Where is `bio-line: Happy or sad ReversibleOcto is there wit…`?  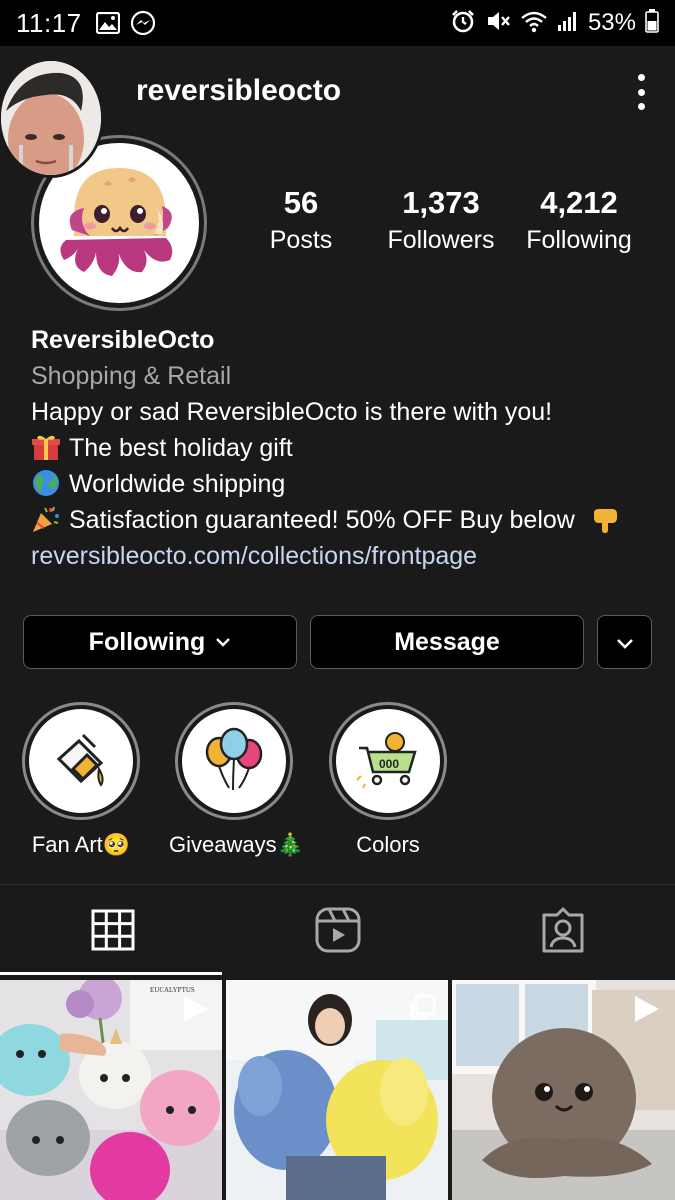 bio-line: Happy or sad ReversibleOcto is there wit… is located at coordinates (341, 412).